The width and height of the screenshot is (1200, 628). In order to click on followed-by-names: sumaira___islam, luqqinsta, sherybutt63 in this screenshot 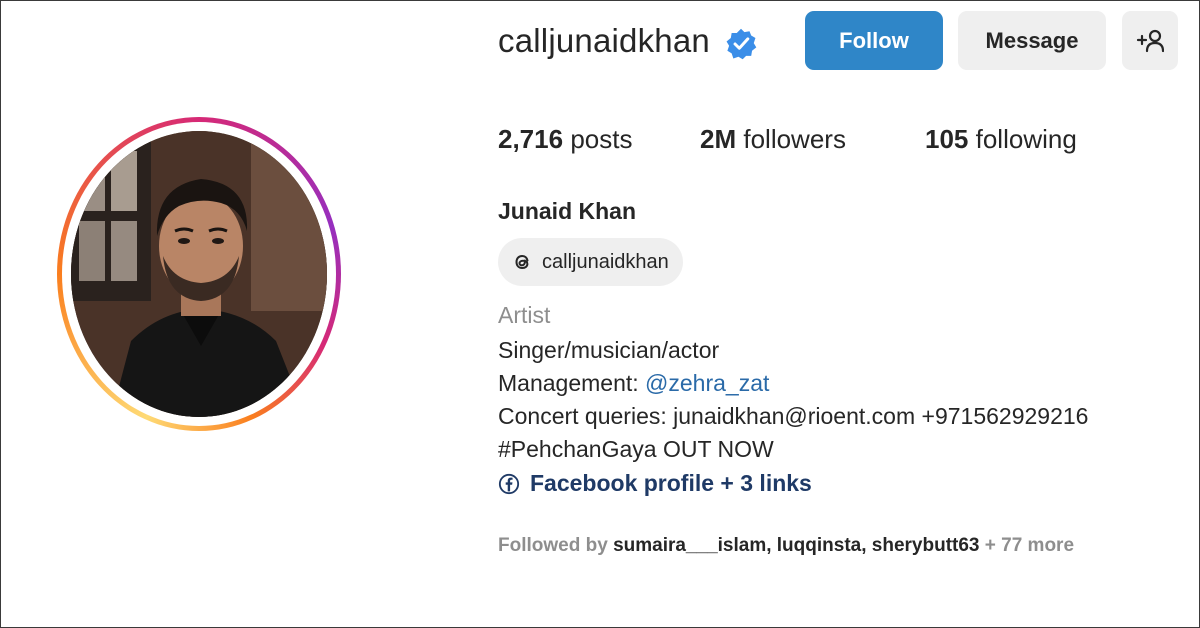, I will do `click(796, 545)`.